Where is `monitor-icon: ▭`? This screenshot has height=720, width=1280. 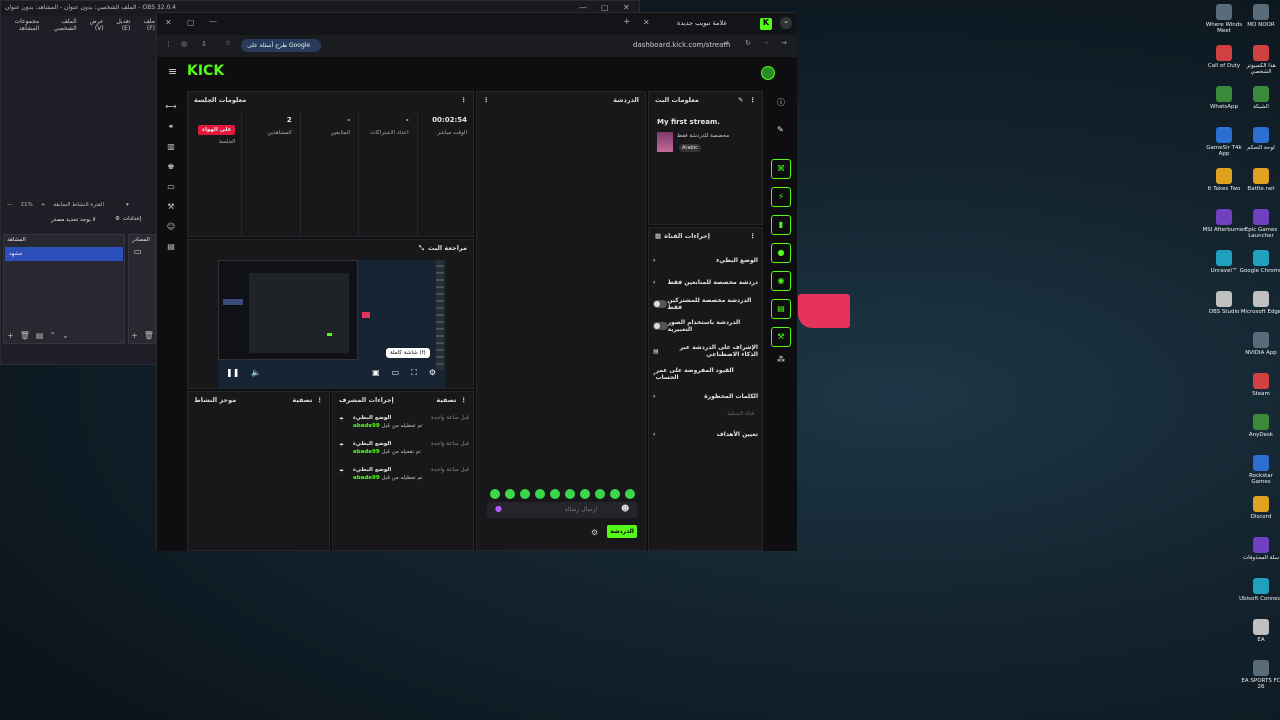 monitor-icon: ▭ is located at coordinates (142, 251).